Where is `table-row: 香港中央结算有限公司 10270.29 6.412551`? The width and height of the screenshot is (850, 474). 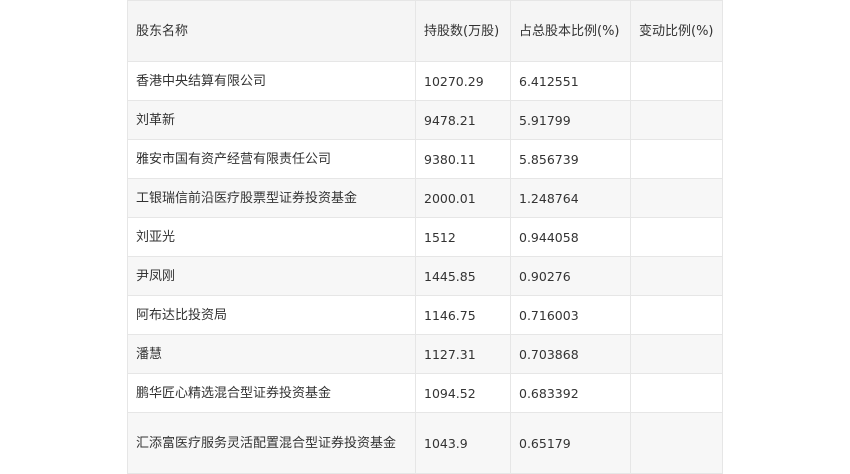 table-row: 香港中央结算有限公司 10270.29 6.412551 is located at coordinates (425, 81).